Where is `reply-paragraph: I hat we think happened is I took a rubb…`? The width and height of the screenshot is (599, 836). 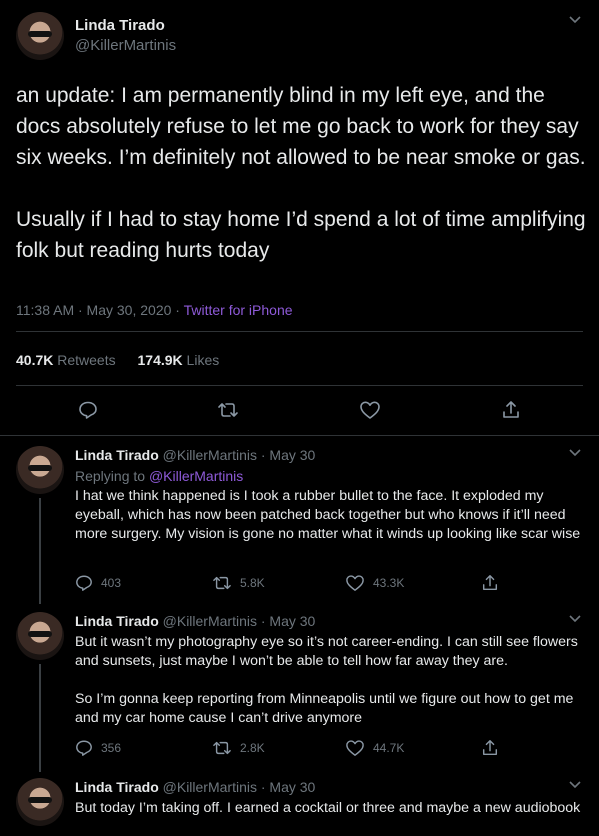 reply-paragraph: I hat we think happened is I took a rubb… is located at coordinates (328, 515).